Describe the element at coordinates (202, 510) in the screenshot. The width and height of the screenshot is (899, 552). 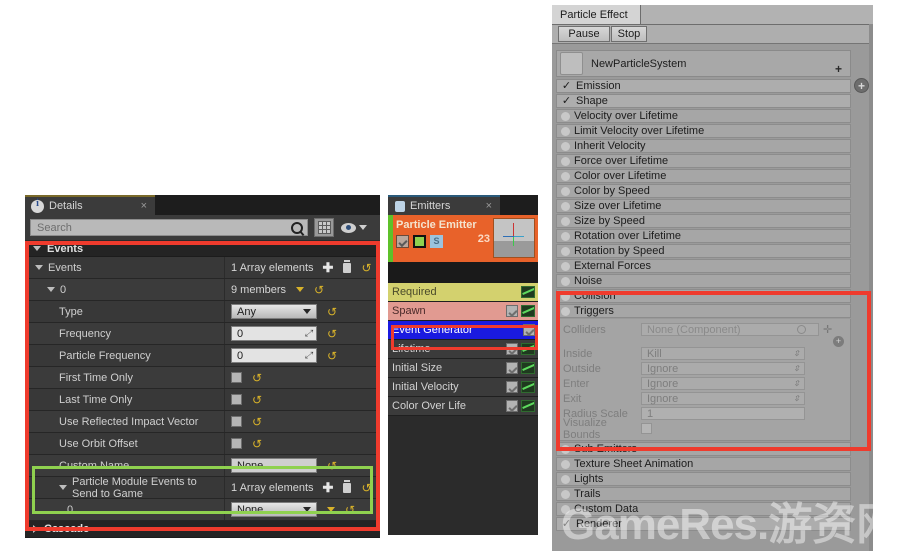
I see `details-row: 0 None ↺` at that location.